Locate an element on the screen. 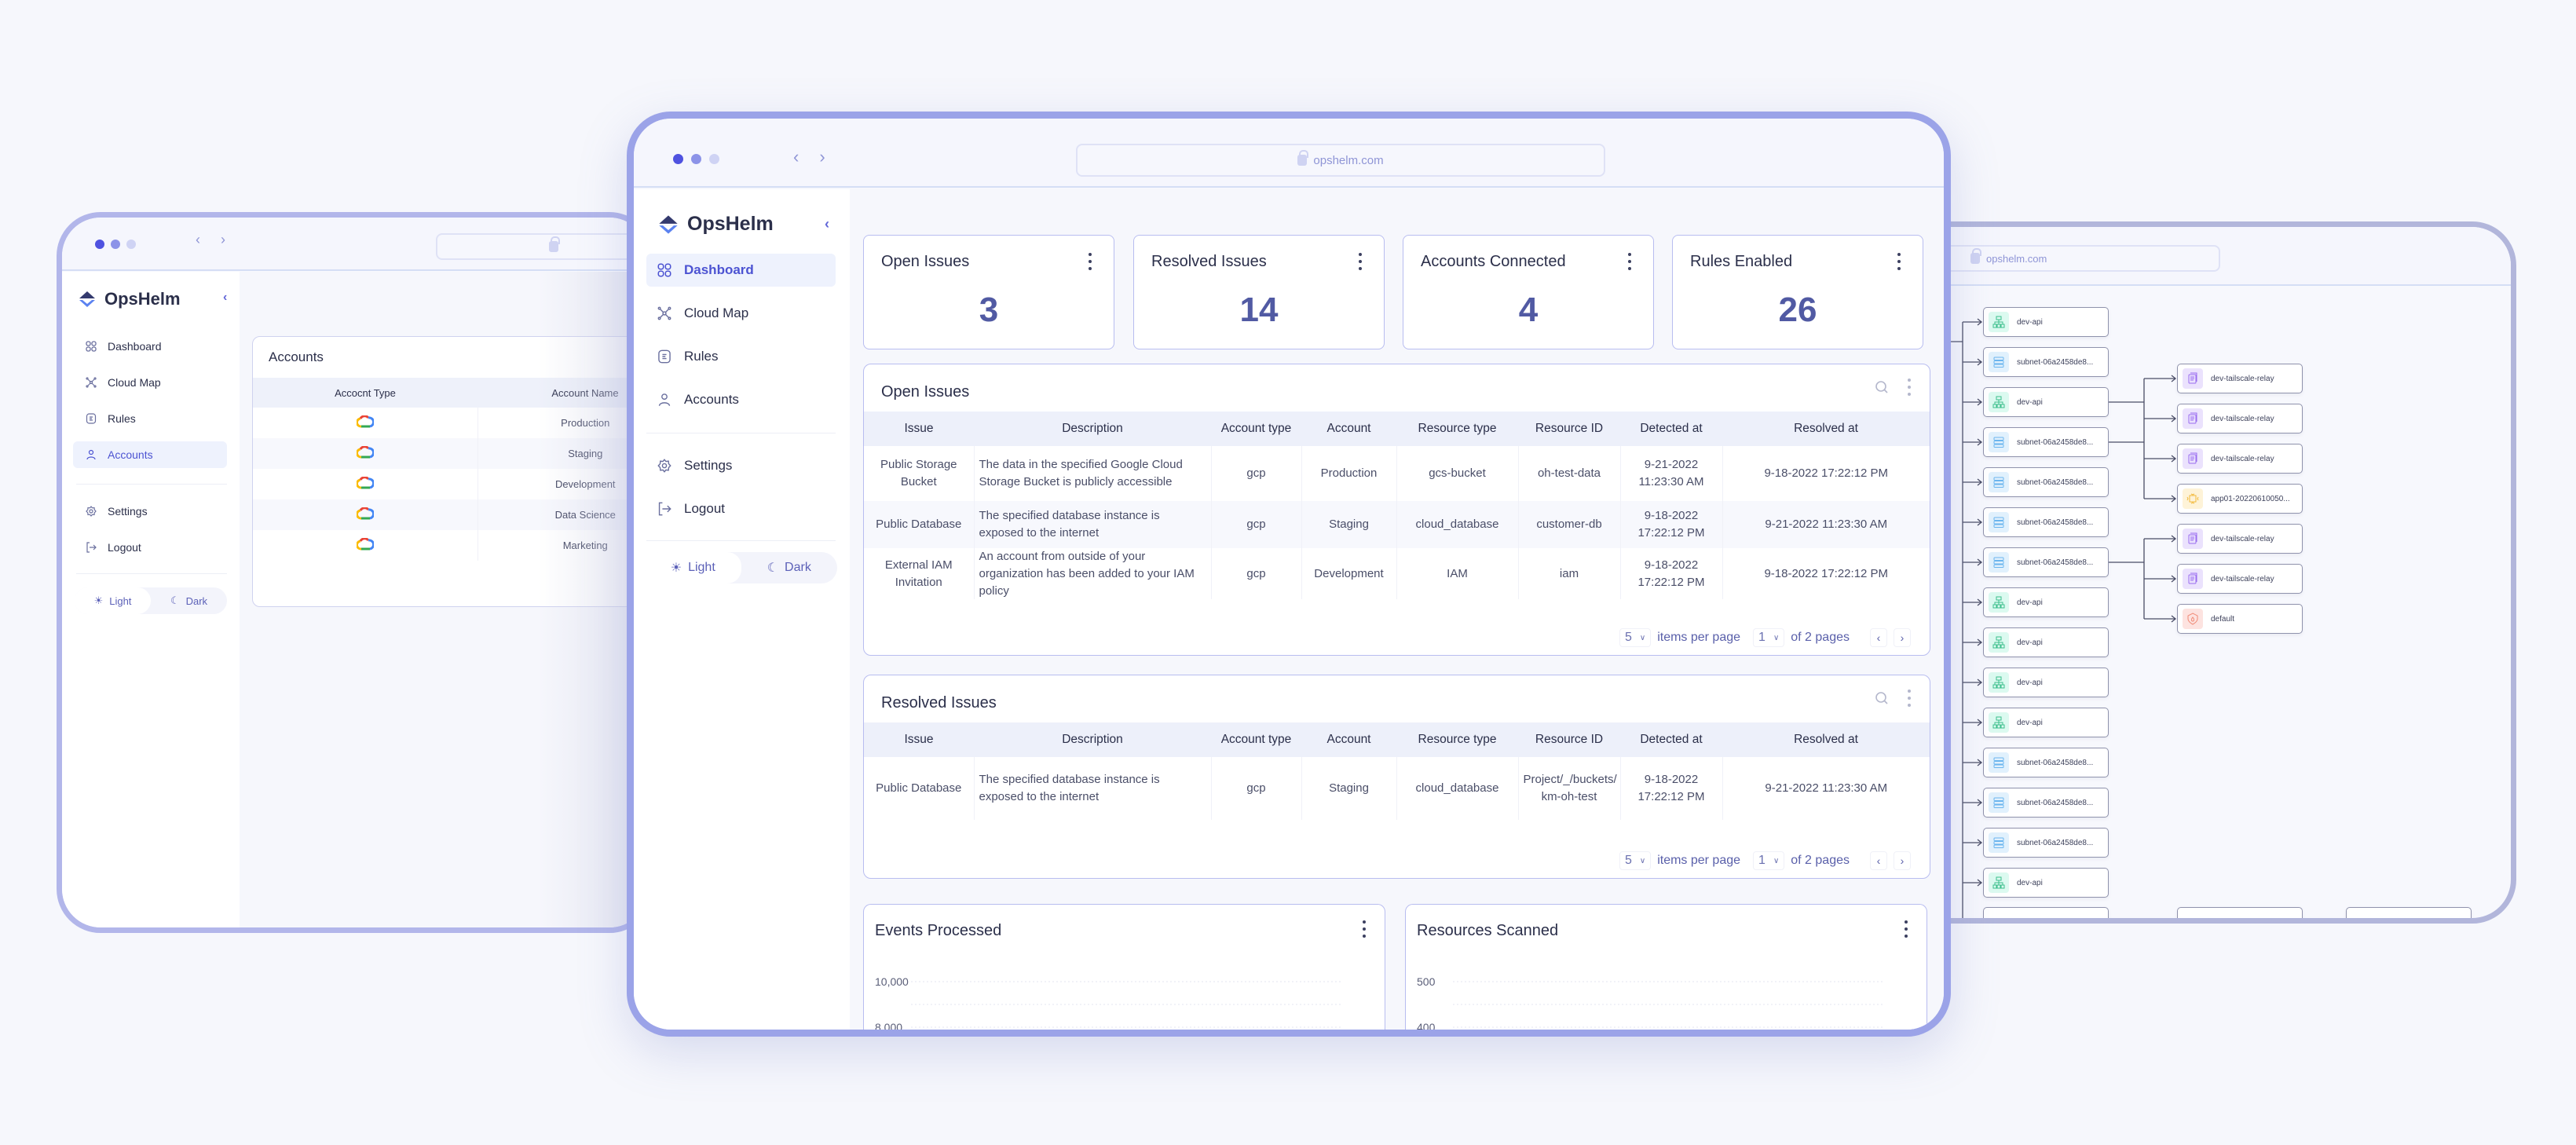  resource-node: default is located at coordinates (2240, 619).